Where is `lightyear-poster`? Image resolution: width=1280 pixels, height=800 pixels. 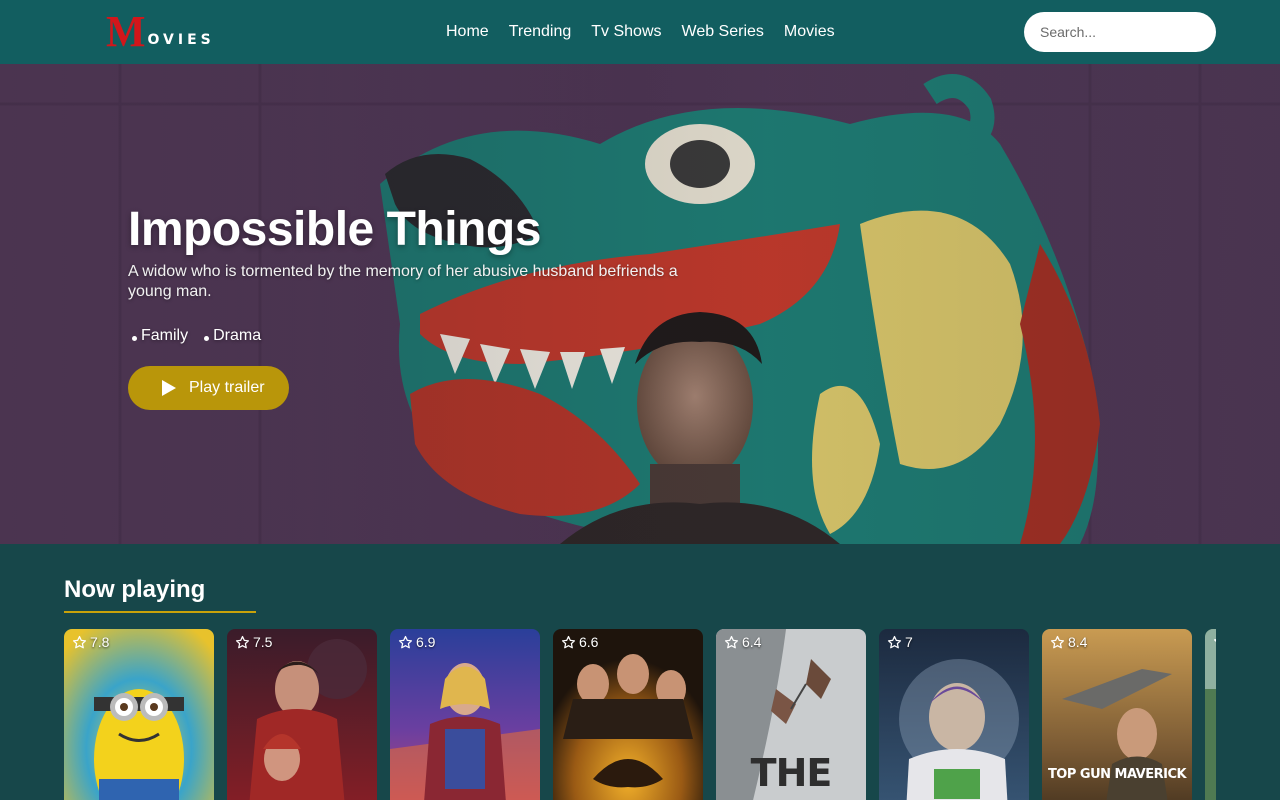 lightyear-poster is located at coordinates (954, 714).